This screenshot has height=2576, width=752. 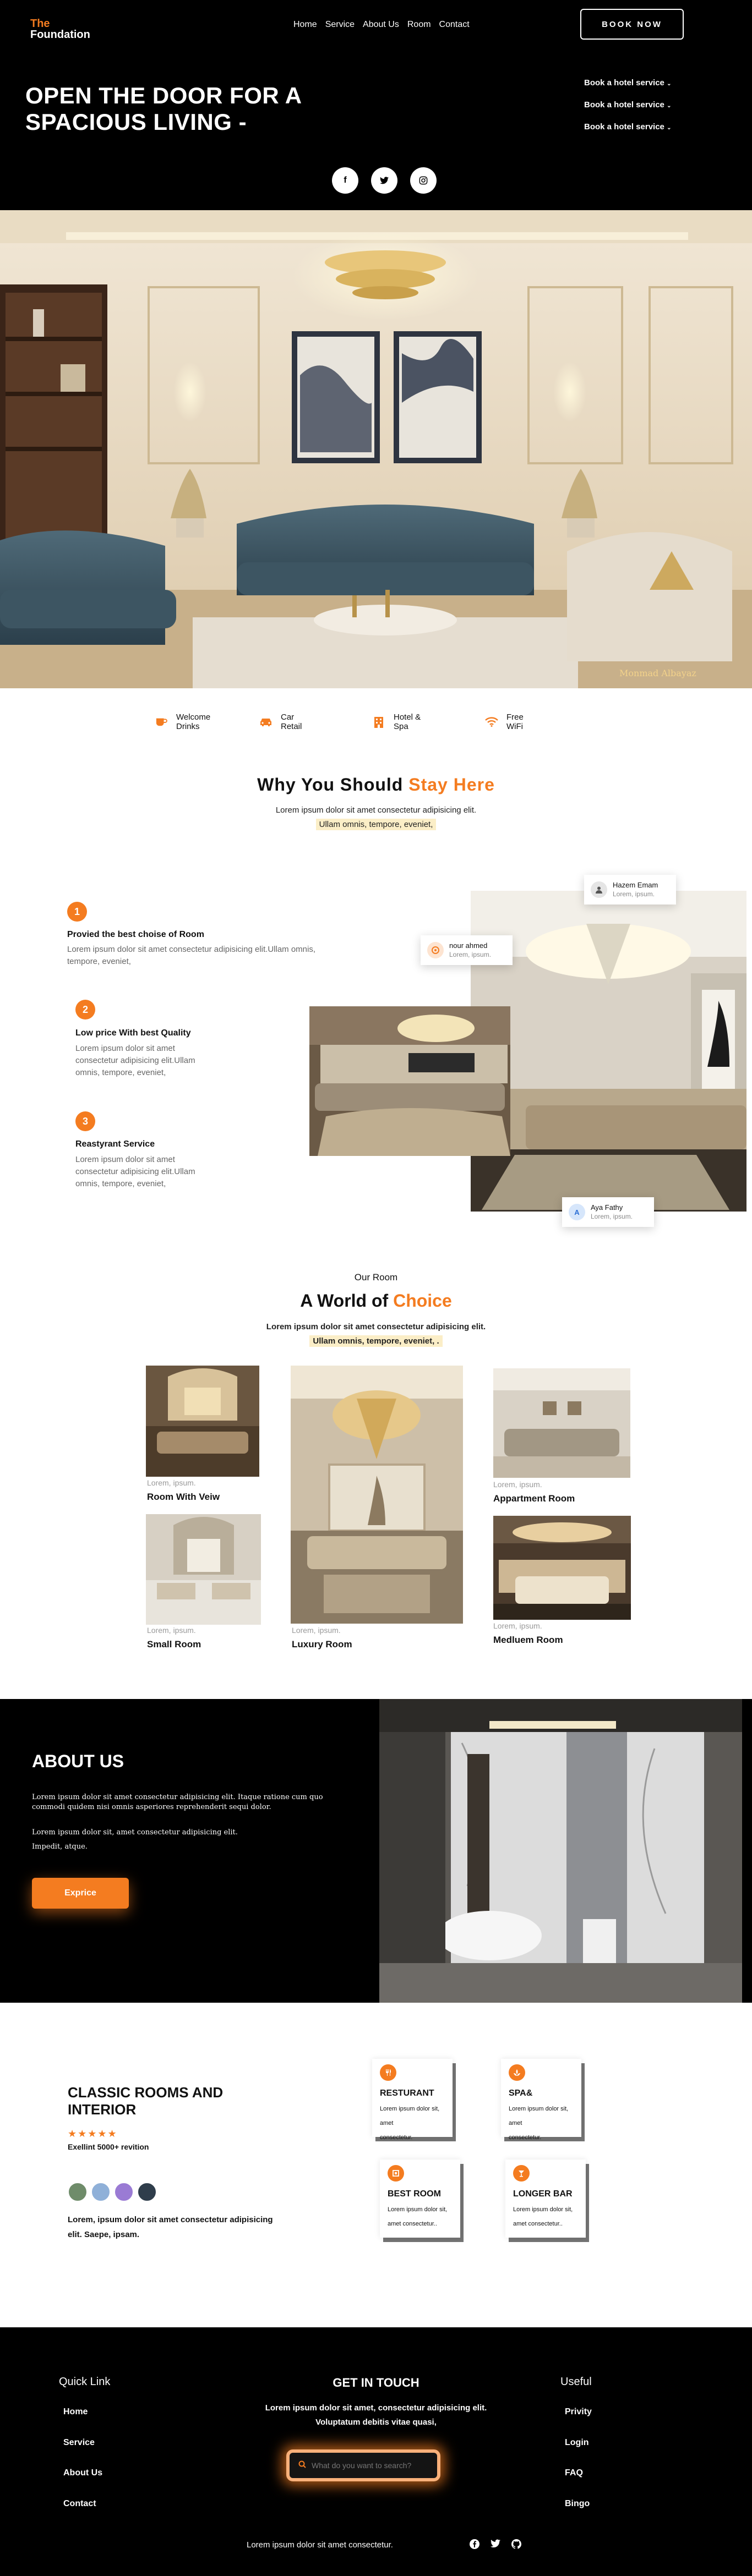 What do you see at coordinates (202, 1422) in the screenshot?
I see `room-image-view` at bounding box center [202, 1422].